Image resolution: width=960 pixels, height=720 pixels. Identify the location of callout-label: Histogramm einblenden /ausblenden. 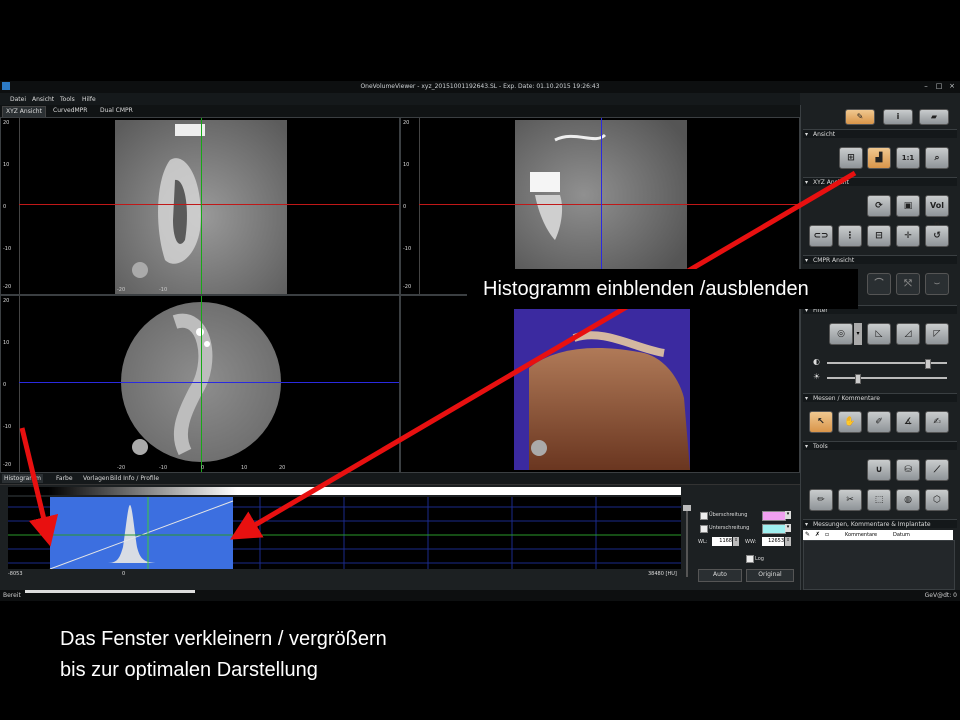
(662, 289).